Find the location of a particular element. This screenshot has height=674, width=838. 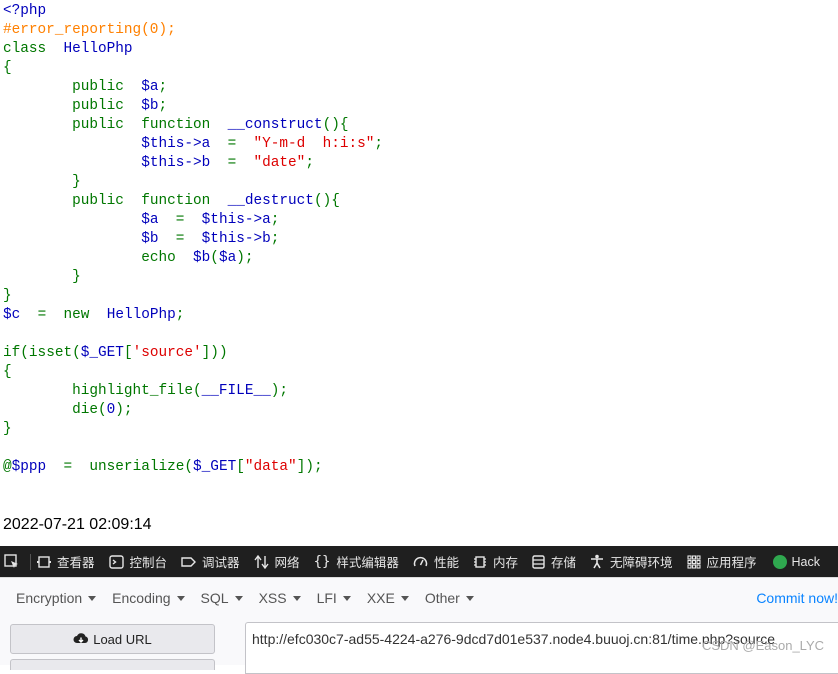

tab-style-editor-label: 样式编辑器 is located at coordinates (367, 563).